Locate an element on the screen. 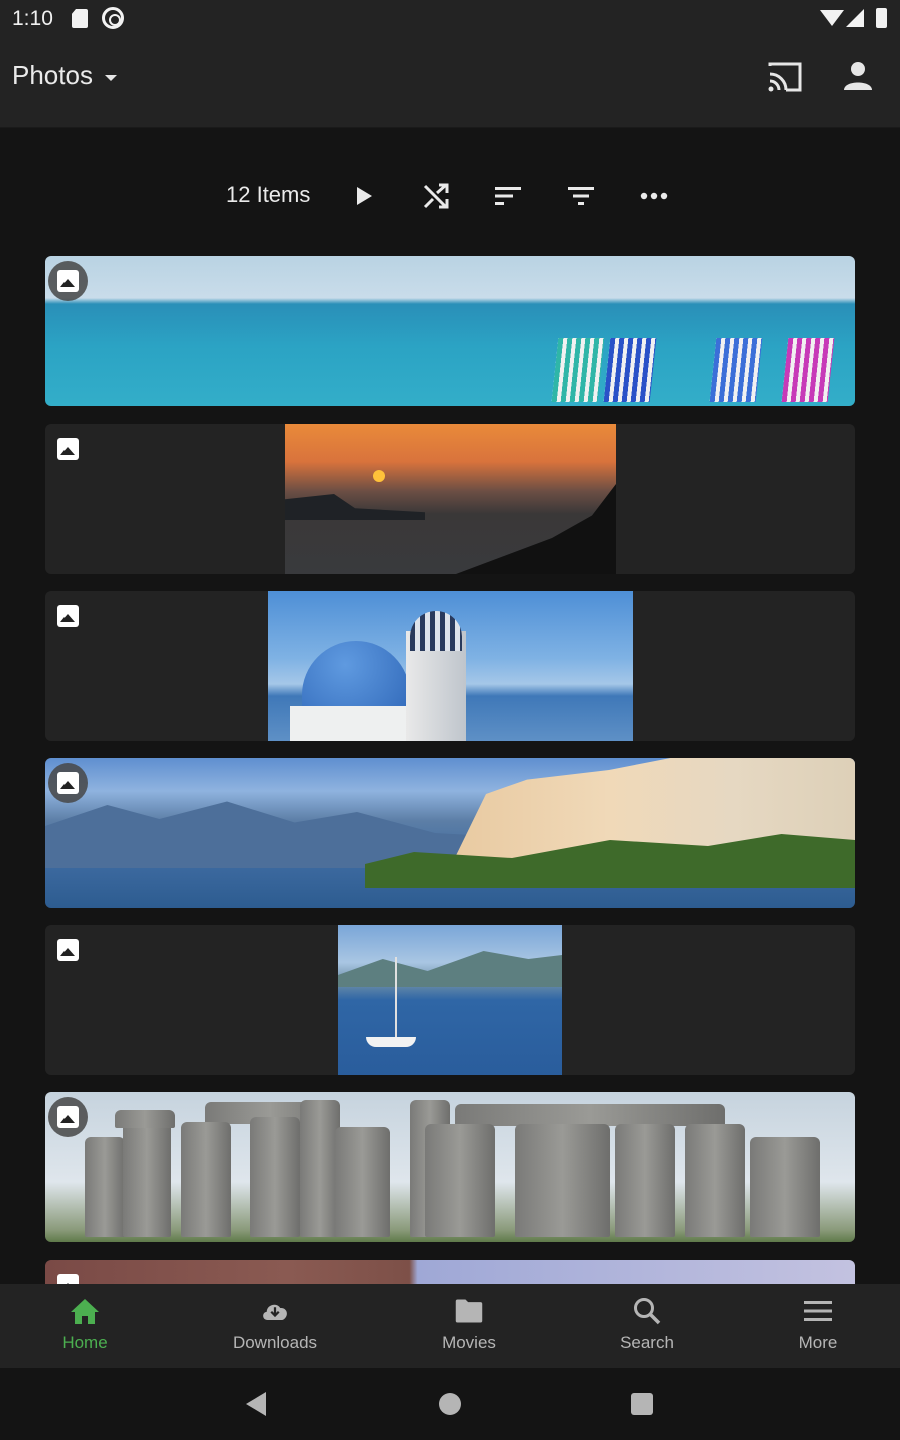  nav-label: Home is located at coordinates (85, 1342).